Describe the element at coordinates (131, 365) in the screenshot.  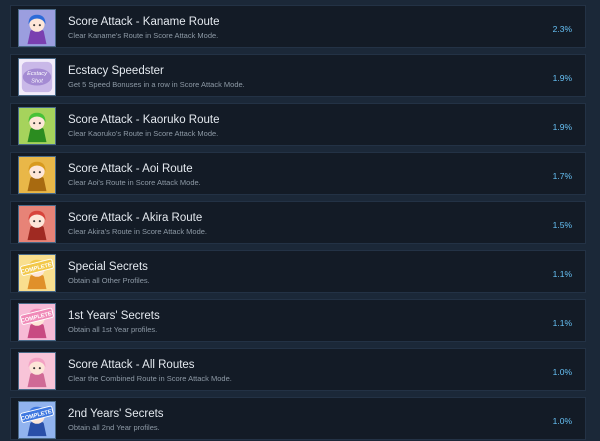
I see `achievement-title: Score Attack - All Routes` at that location.